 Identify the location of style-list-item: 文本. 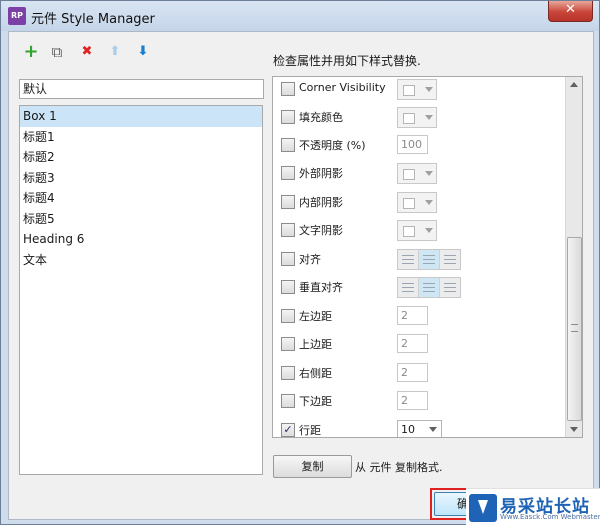
(141, 260).